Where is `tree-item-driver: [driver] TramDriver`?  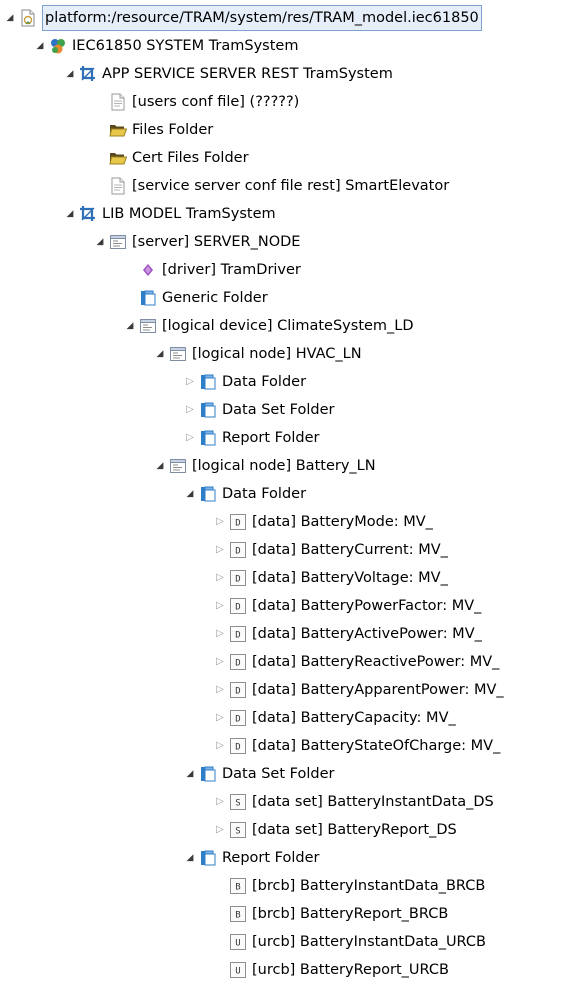 tree-item-driver: [driver] TramDriver is located at coordinates (287, 270).